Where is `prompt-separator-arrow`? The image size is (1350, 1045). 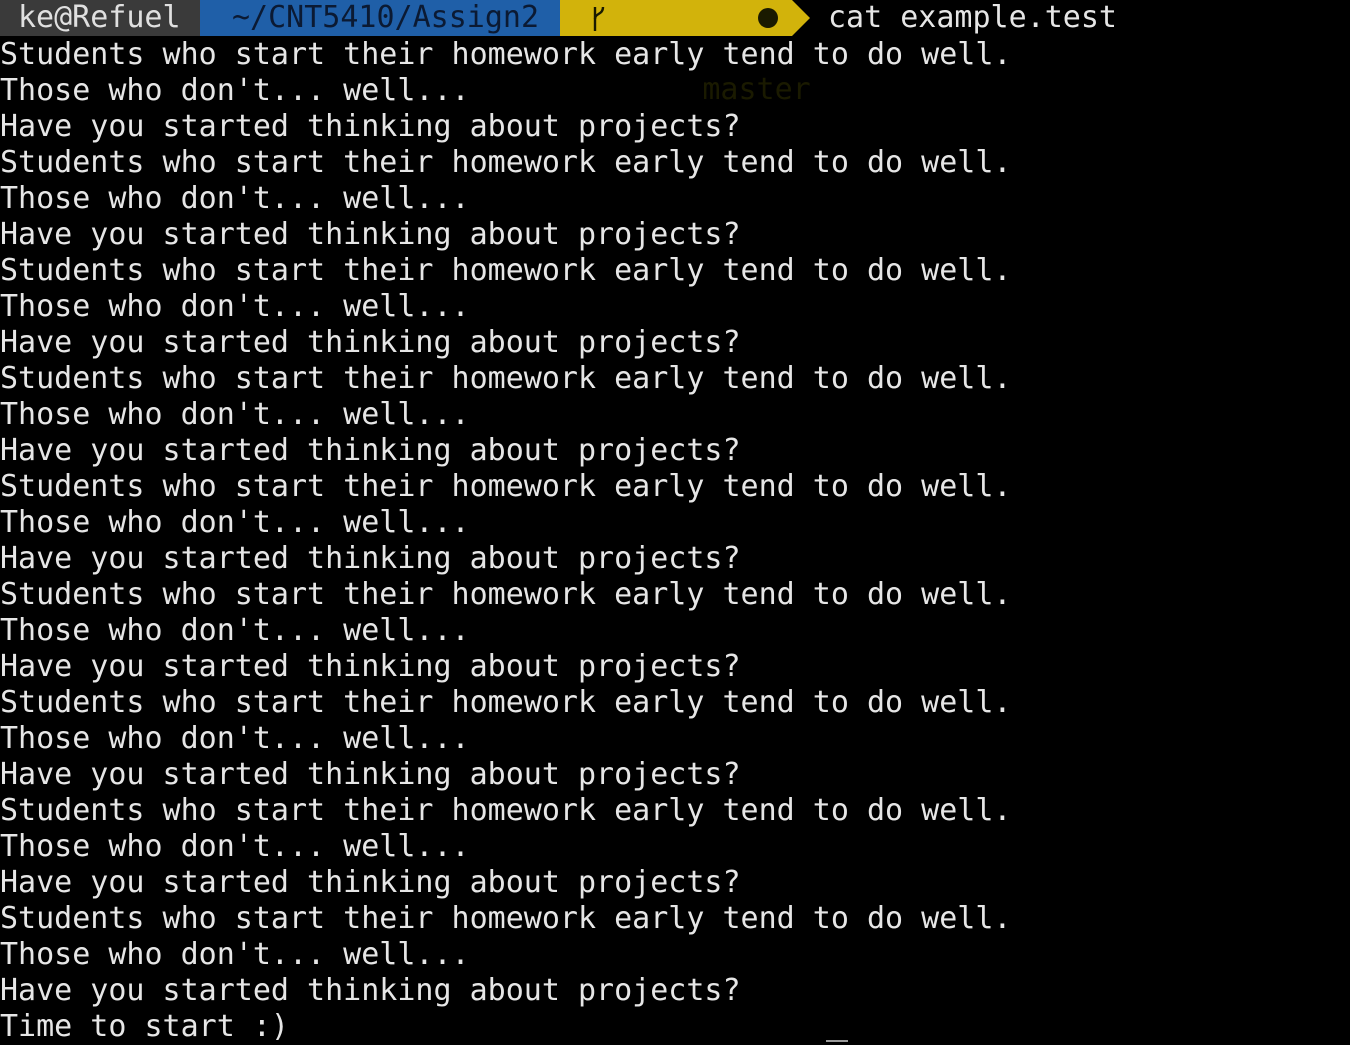 prompt-separator-arrow is located at coordinates (801, 18).